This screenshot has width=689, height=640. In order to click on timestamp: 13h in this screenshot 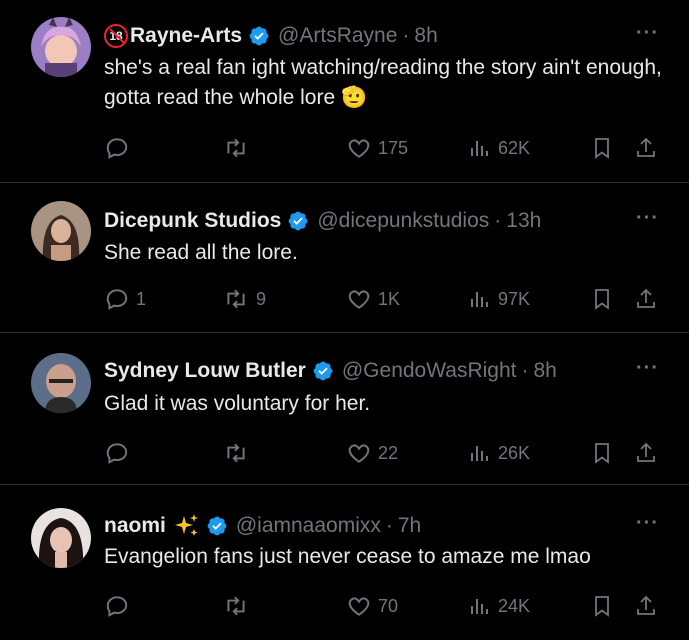, I will do `click(523, 221)`.